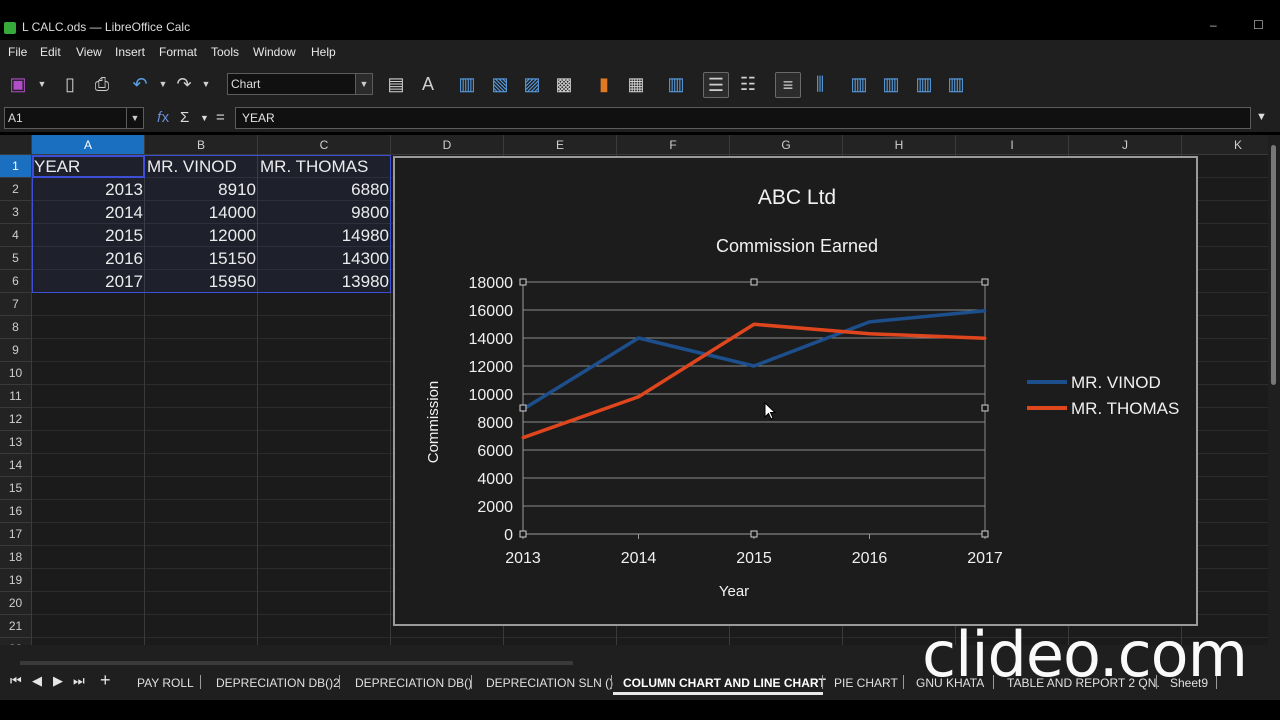 The image size is (1280, 720). I want to click on chart-type-icon: ▥, so click(467, 84).